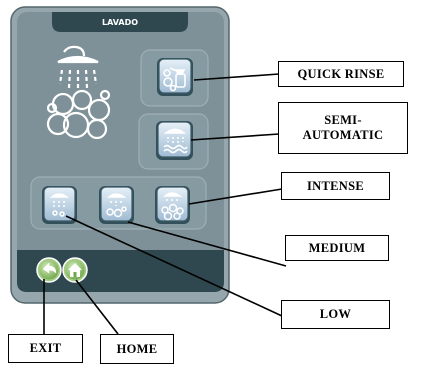 Image resolution: width=426 pixels, height=372 pixels. Describe the element at coordinates (45, 348) in the screenshot. I see `exit-label: EXIT` at that location.